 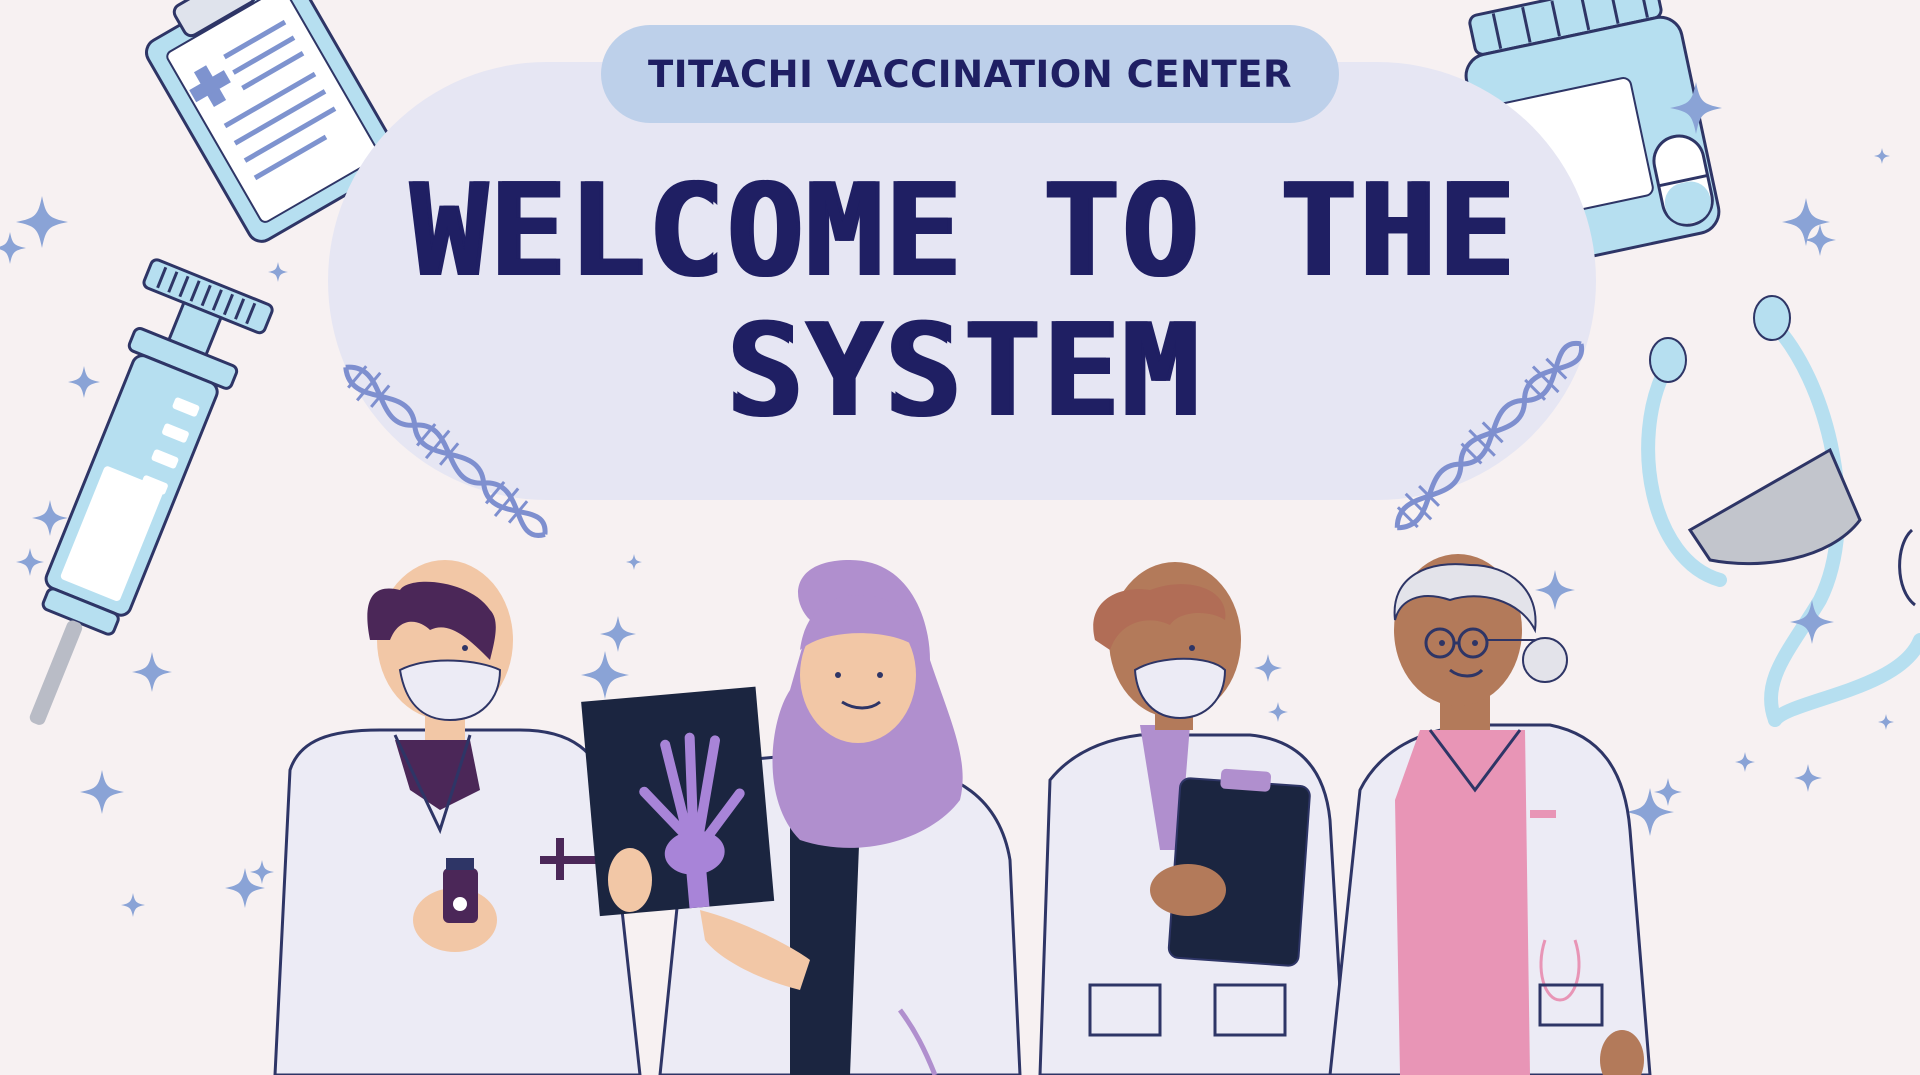 What do you see at coordinates (1192, 818) in the screenshot?
I see `doctor-with-clipboard` at bounding box center [1192, 818].